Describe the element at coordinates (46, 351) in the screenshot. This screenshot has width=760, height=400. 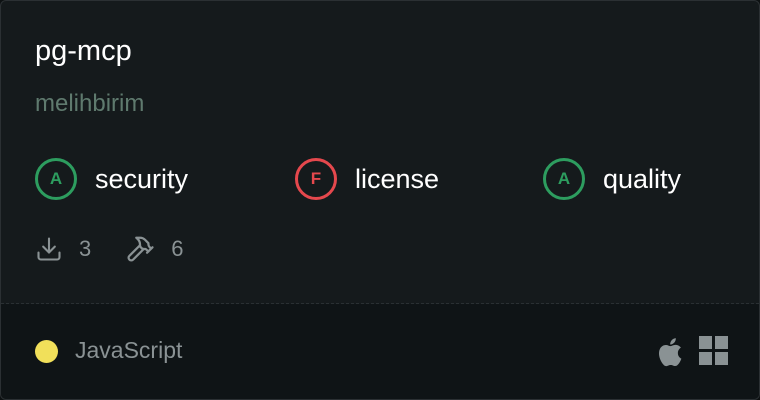
I see `language-color-dot` at that location.